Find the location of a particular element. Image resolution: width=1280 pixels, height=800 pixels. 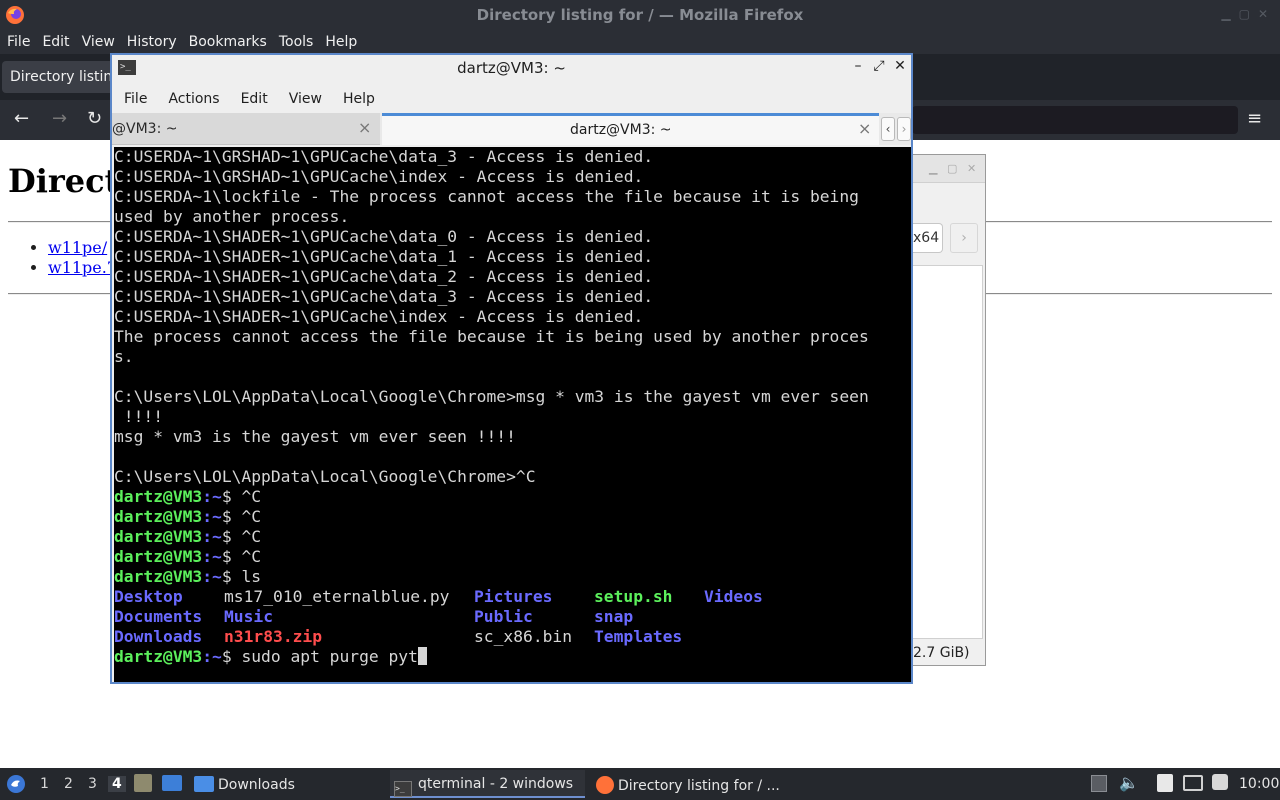

prompt-line: dartz@VM3:~$ ^C is located at coordinates (512, 497).